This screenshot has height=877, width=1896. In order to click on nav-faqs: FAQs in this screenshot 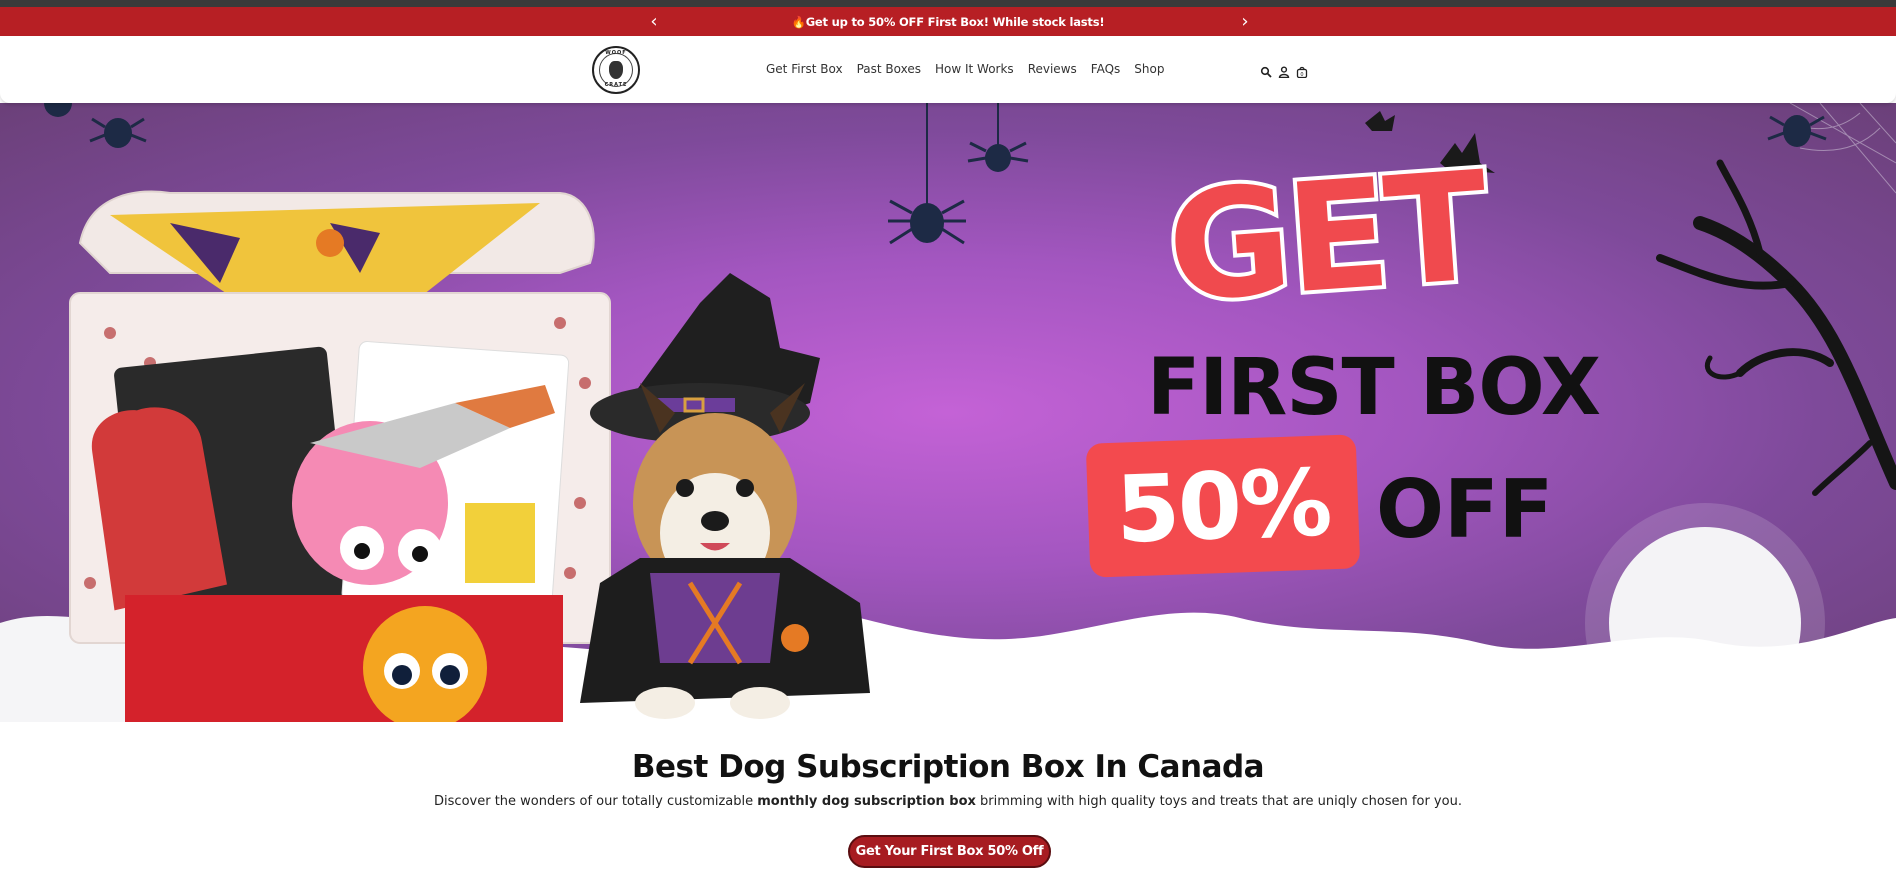, I will do `click(1106, 69)`.